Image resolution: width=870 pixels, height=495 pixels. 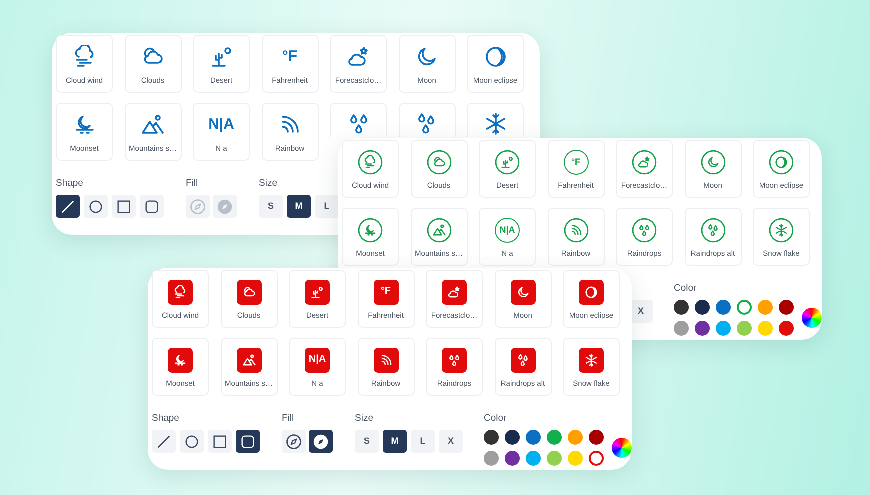 I want to click on size-option: X, so click(x=451, y=441).